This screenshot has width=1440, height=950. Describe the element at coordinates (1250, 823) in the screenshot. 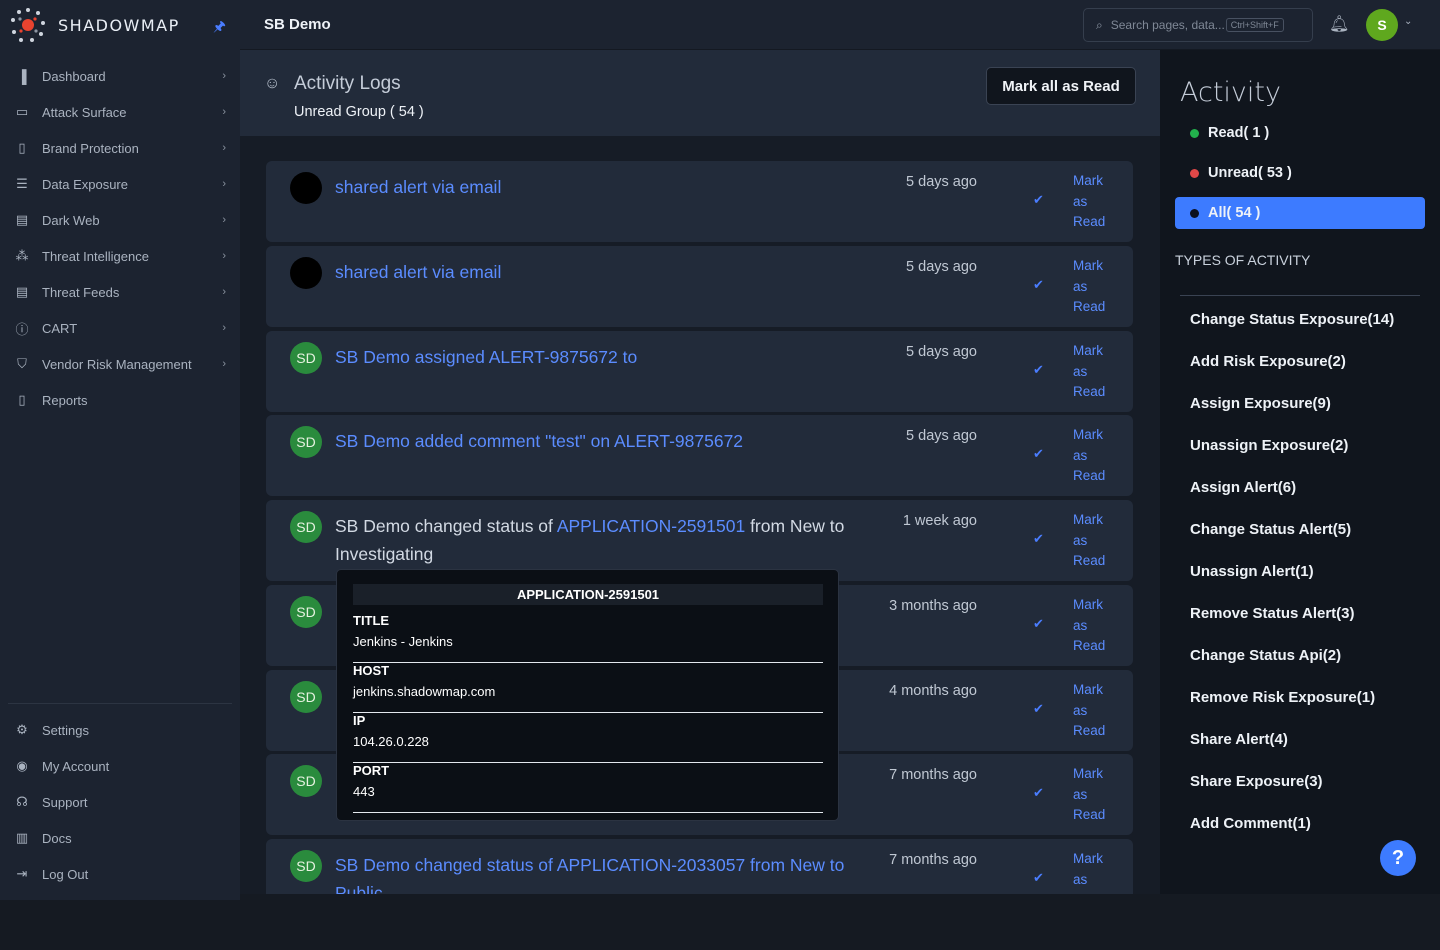

I see `activity-type-item: Add Comment(1)` at that location.